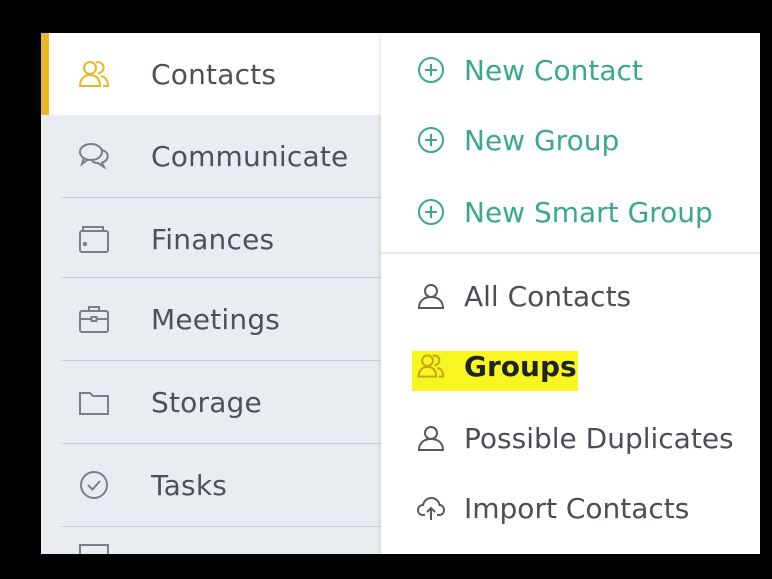  Describe the element at coordinates (94, 74) in the screenshot. I see `contacts-icon` at that location.